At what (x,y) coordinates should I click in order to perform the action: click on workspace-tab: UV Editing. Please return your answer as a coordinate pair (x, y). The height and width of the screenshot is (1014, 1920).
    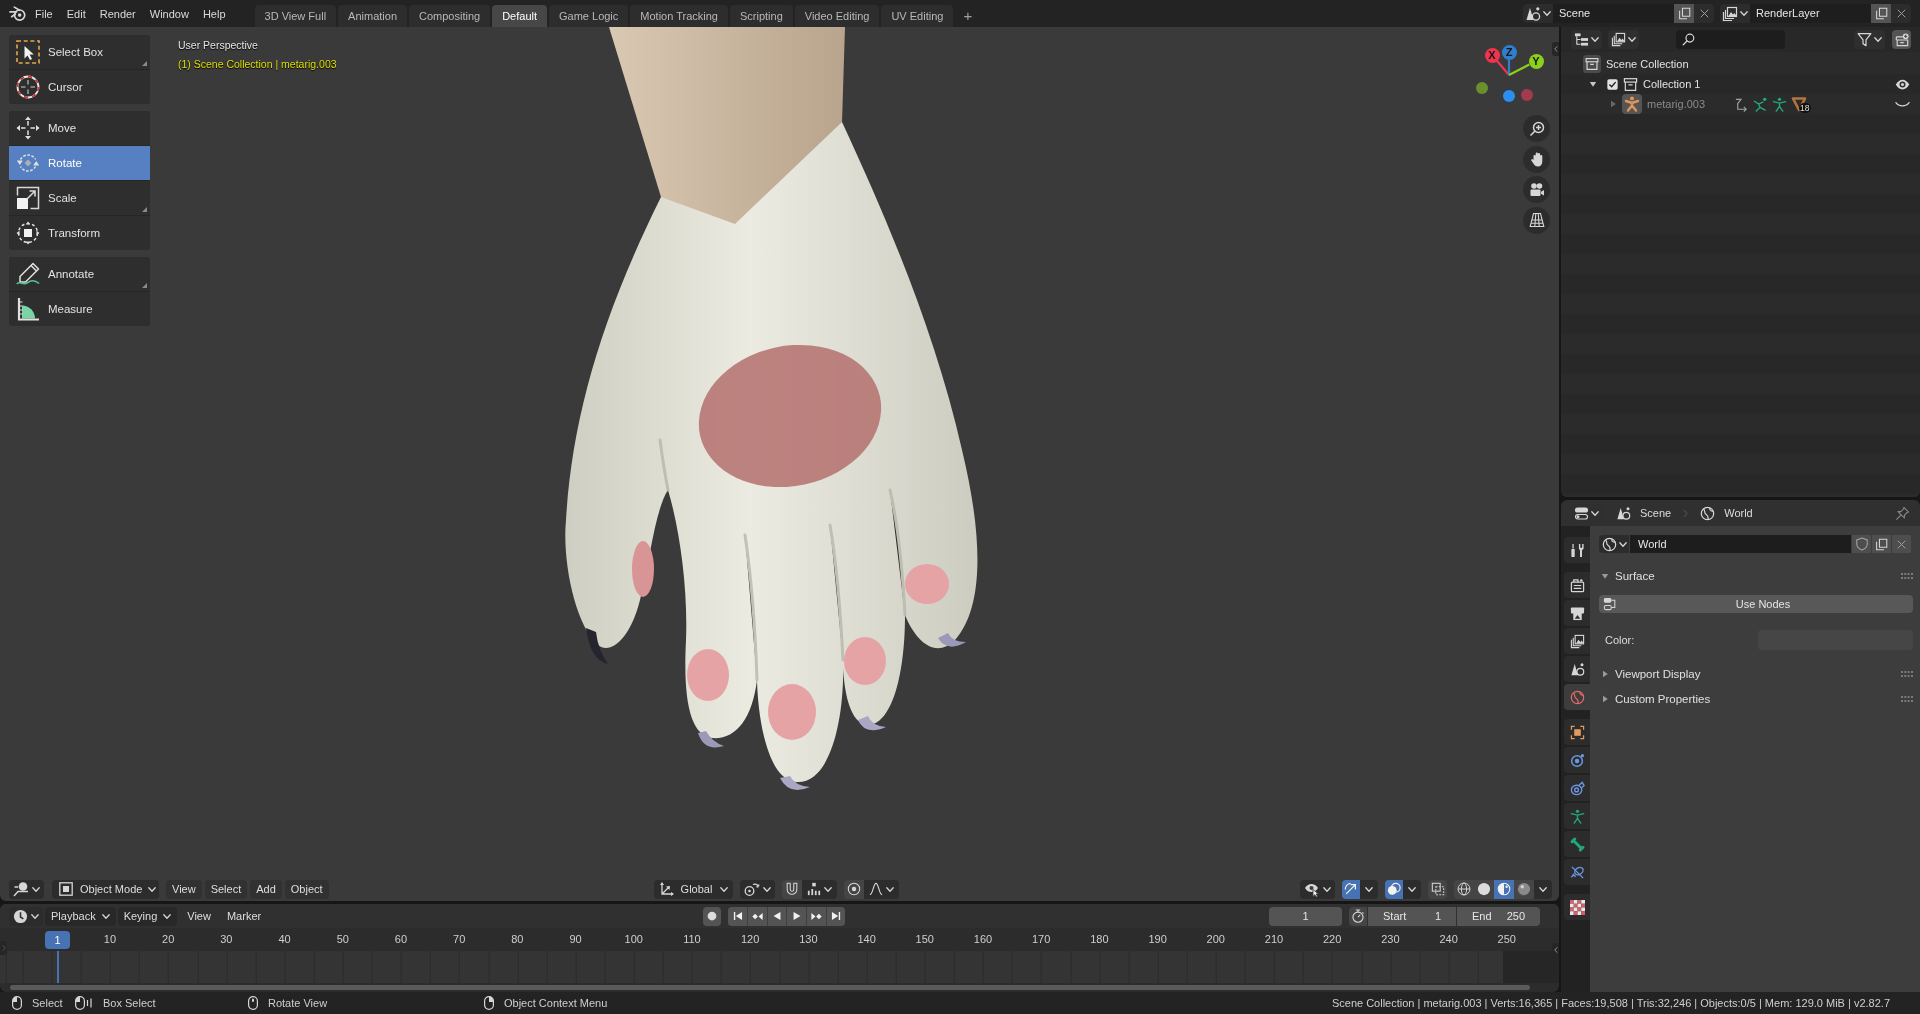
    Looking at the image, I should click on (917, 16).